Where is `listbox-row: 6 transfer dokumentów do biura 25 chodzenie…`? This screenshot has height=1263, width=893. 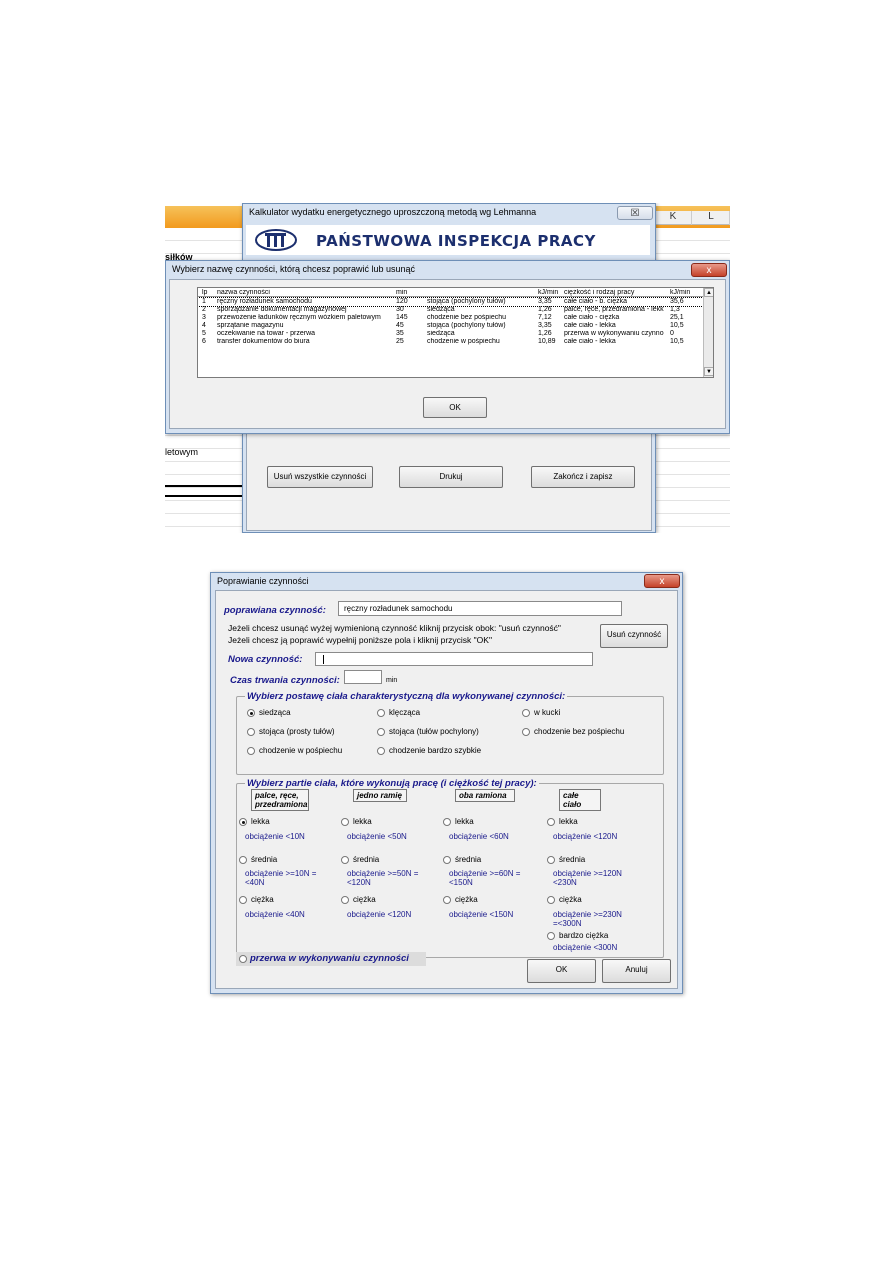
listbox-row: 6 transfer dokumentów do biura 25 chodzenie… is located at coordinates (450, 342).